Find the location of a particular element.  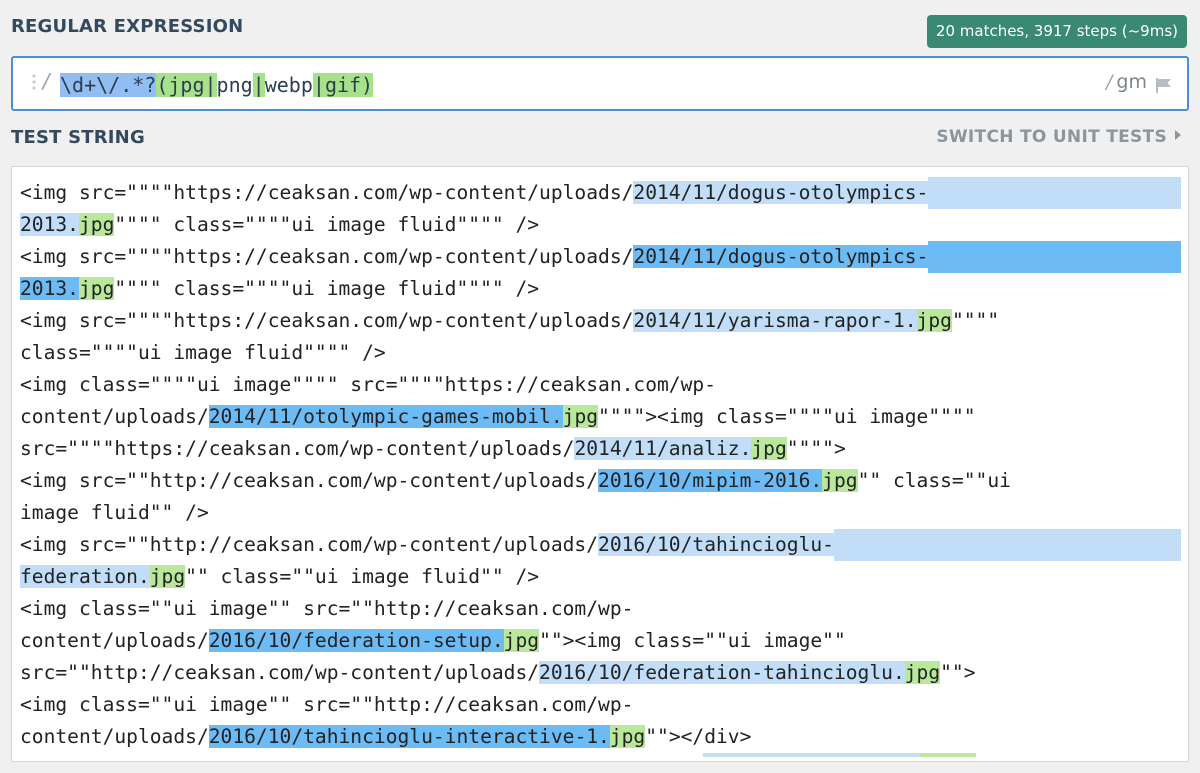

text-segment: image fluid"" /> is located at coordinates (114, 512).